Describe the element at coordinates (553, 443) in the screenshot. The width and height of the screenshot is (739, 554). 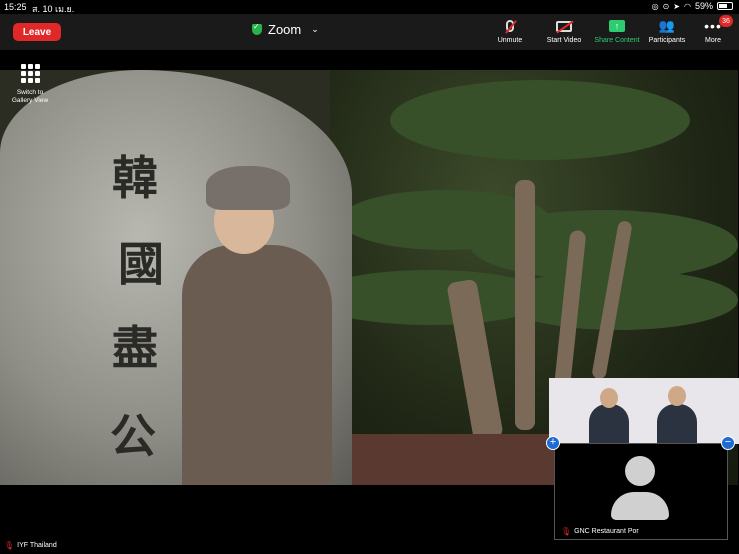
I see `expand-tile-button: +` at that location.